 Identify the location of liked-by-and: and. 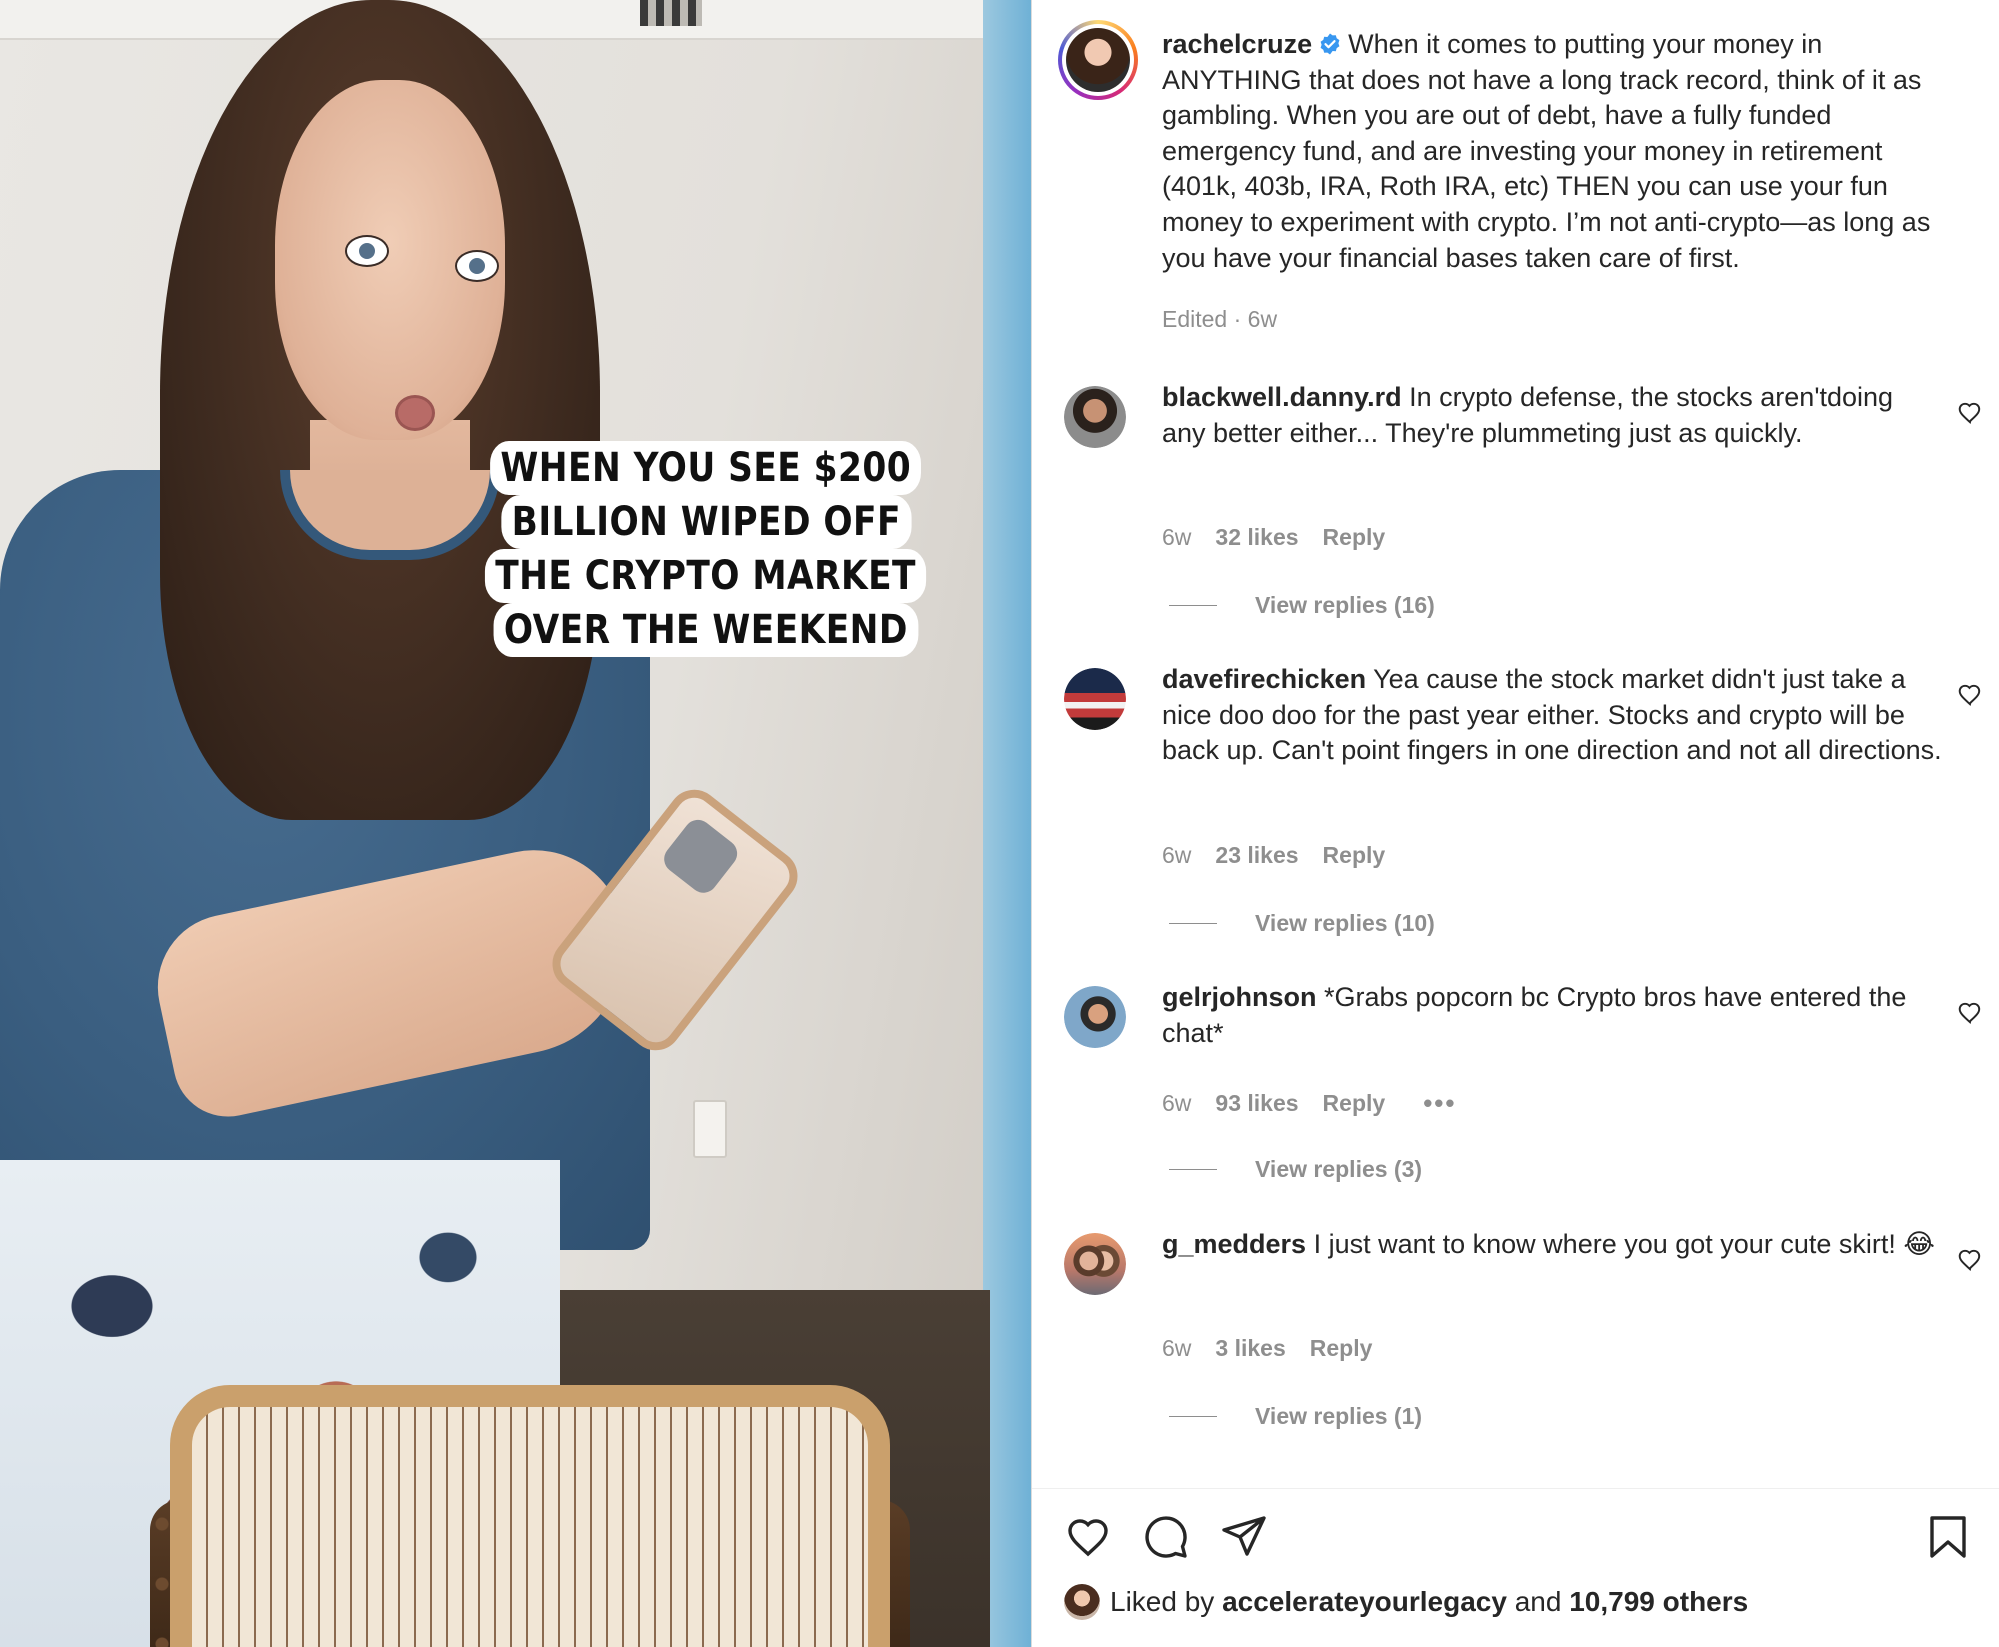
(1538, 1601).